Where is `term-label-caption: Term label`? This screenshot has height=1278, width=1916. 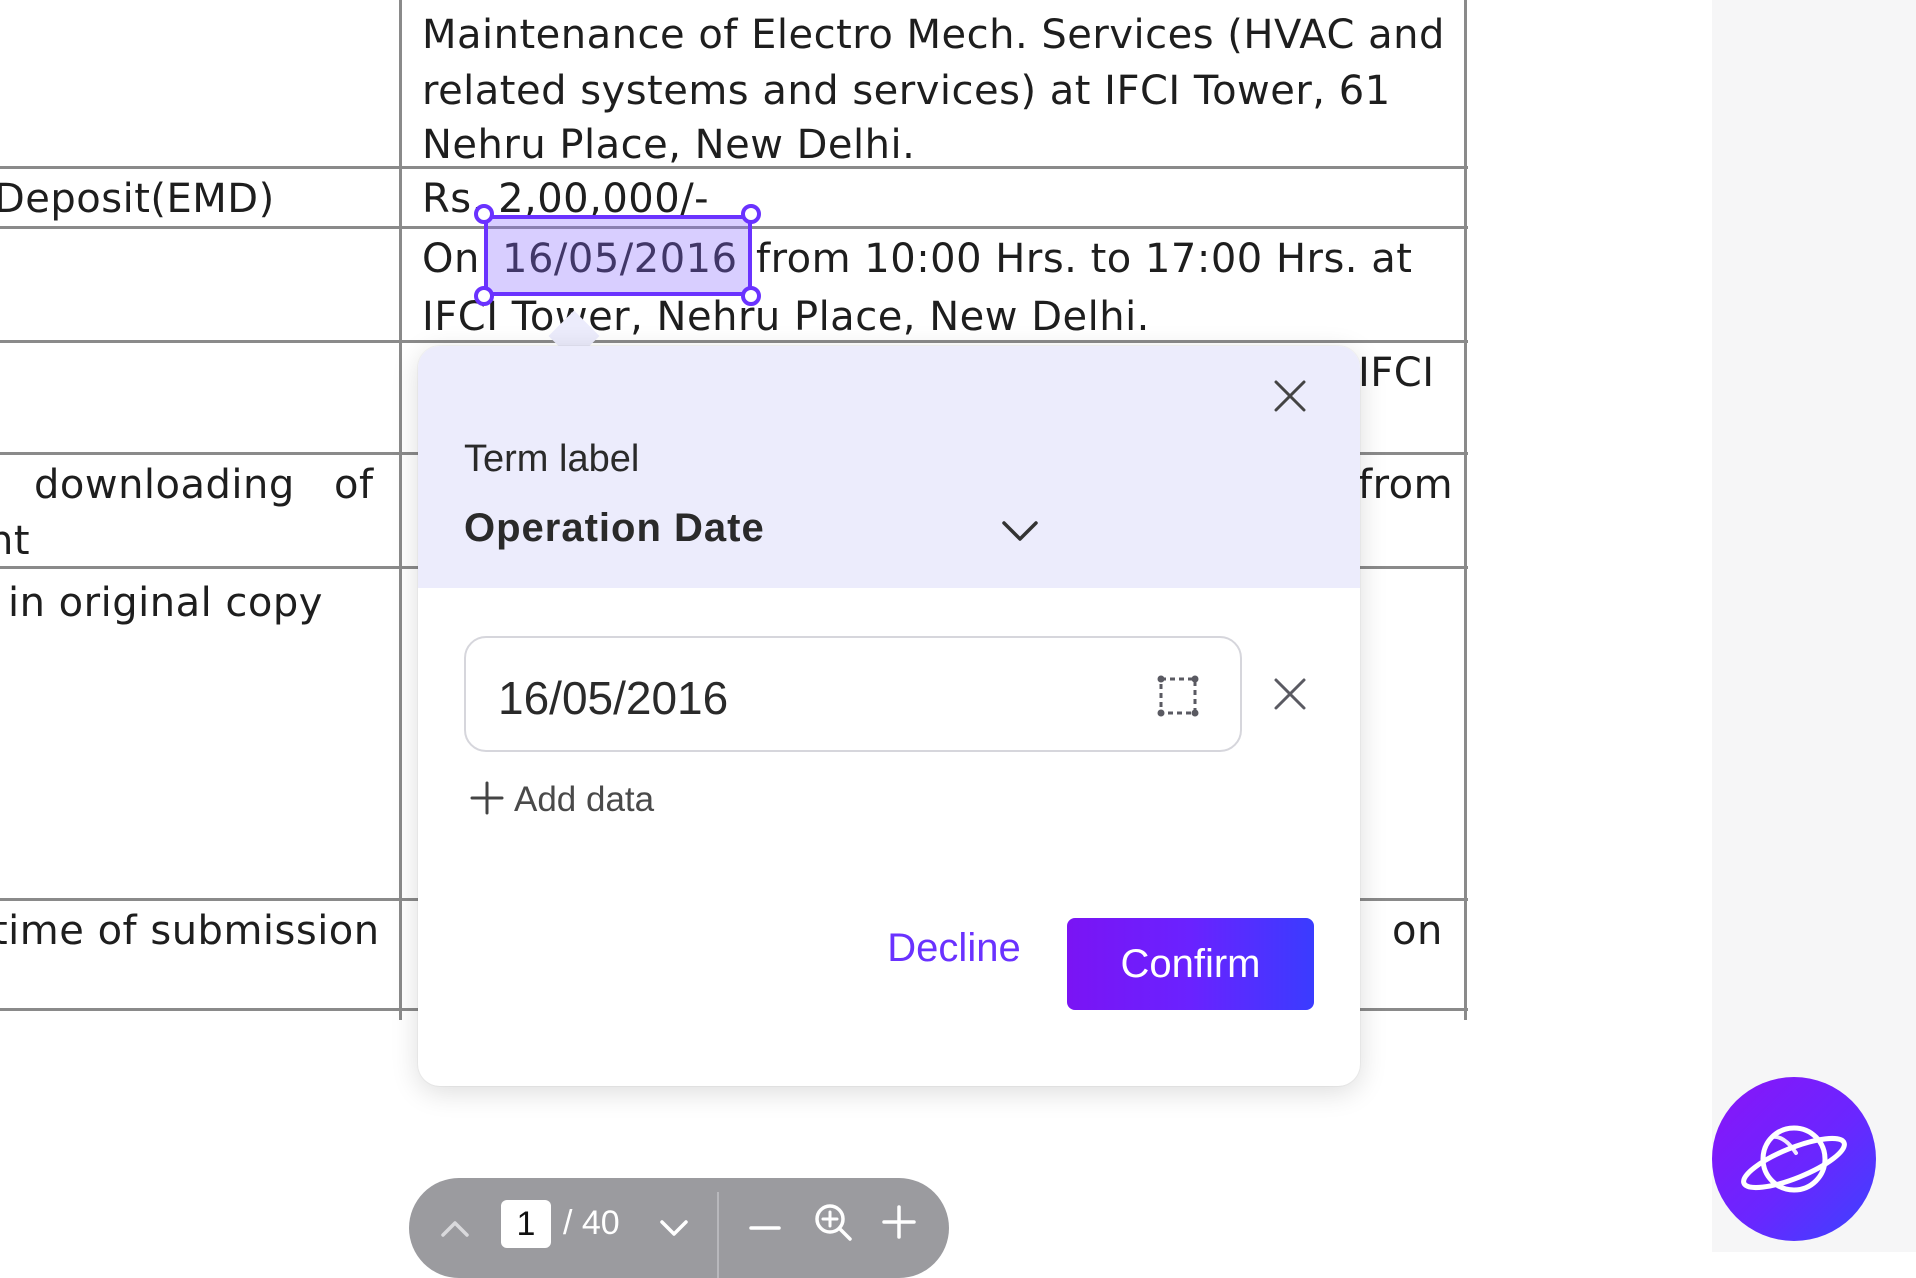
term-label-caption: Term label is located at coordinates (552, 459).